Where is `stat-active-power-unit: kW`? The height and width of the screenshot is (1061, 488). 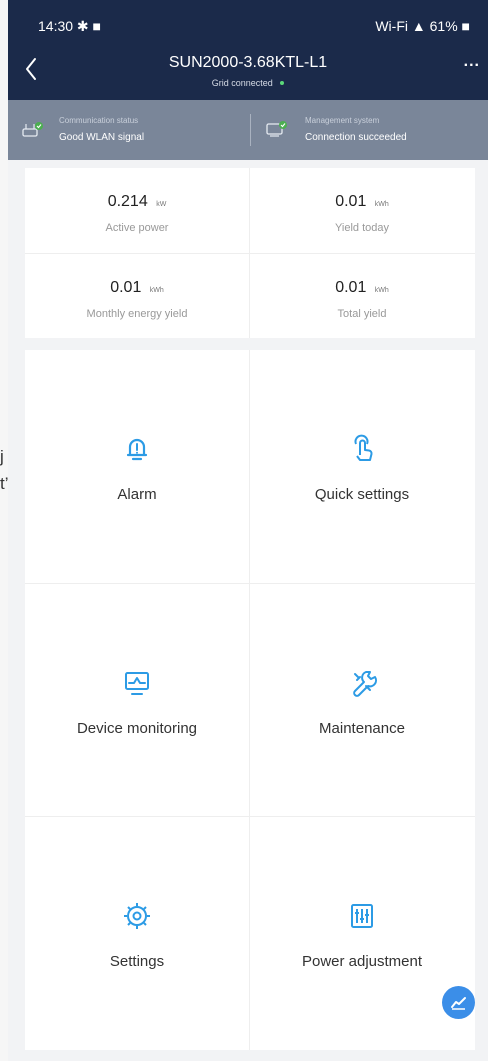 stat-active-power-unit: kW is located at coordinates (161, 204).